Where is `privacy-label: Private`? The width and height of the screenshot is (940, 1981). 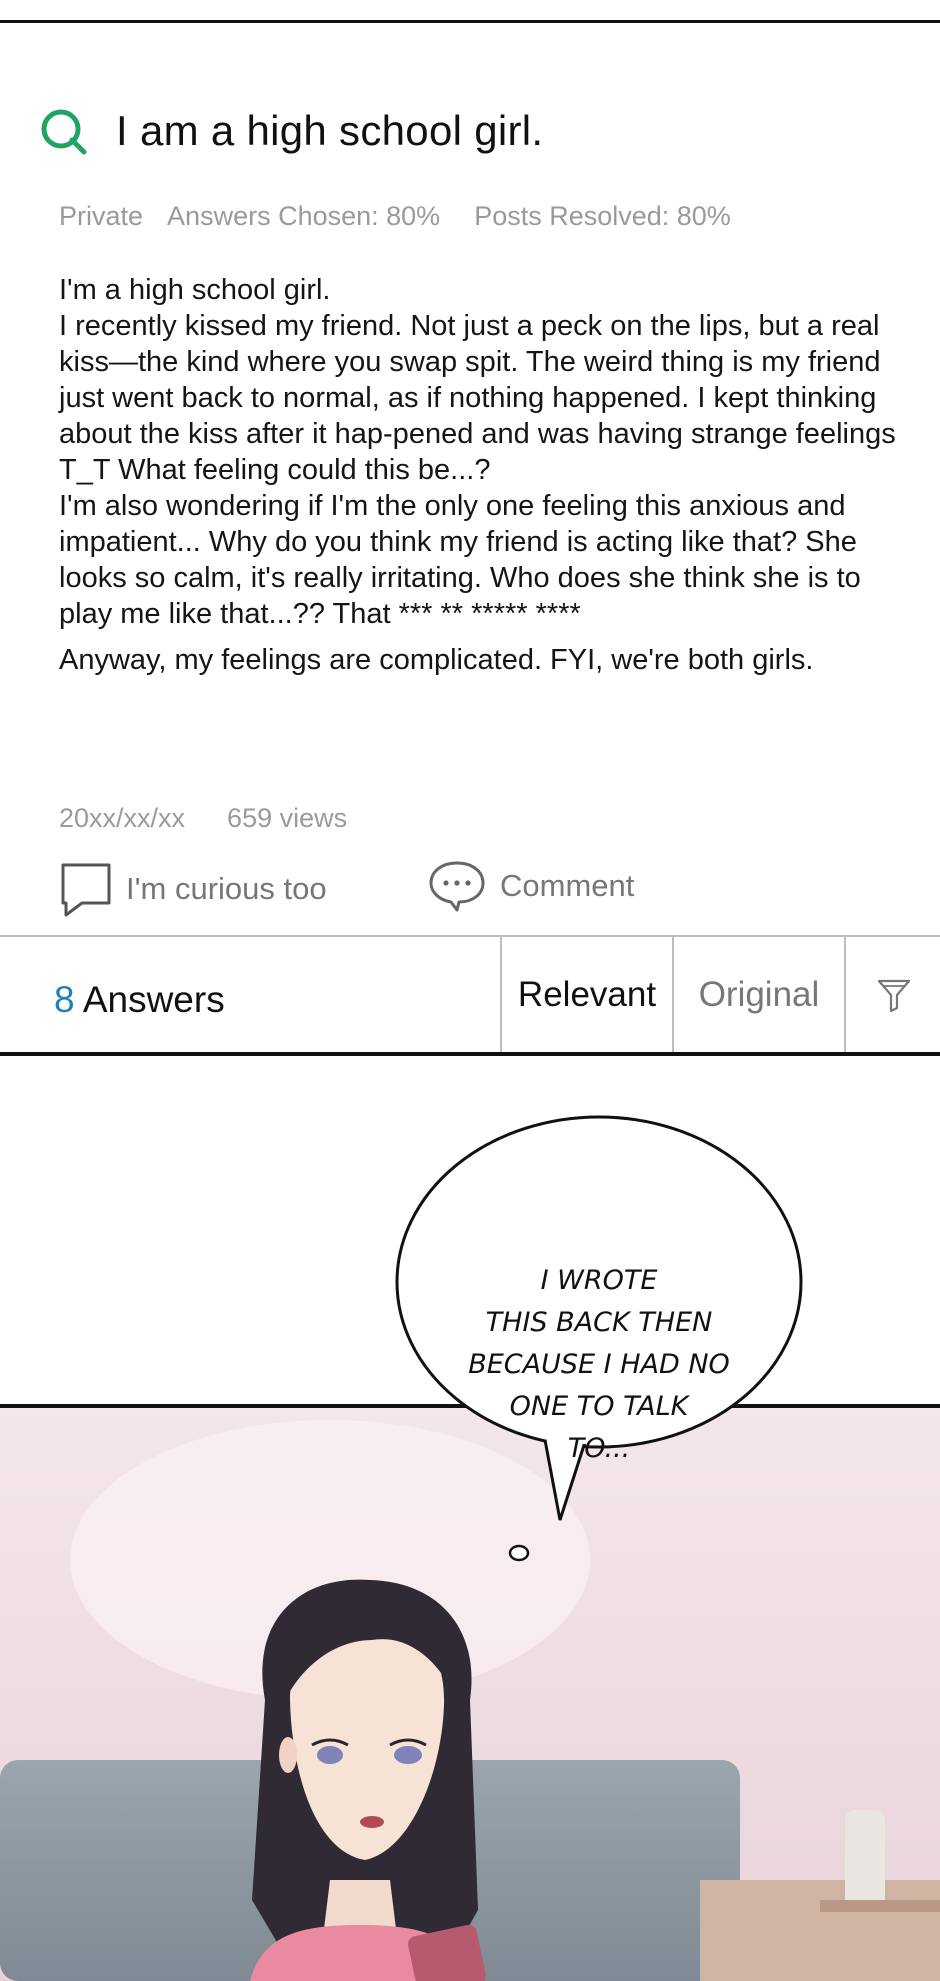
privacy-label: Private is located at coordinates (101, 216).